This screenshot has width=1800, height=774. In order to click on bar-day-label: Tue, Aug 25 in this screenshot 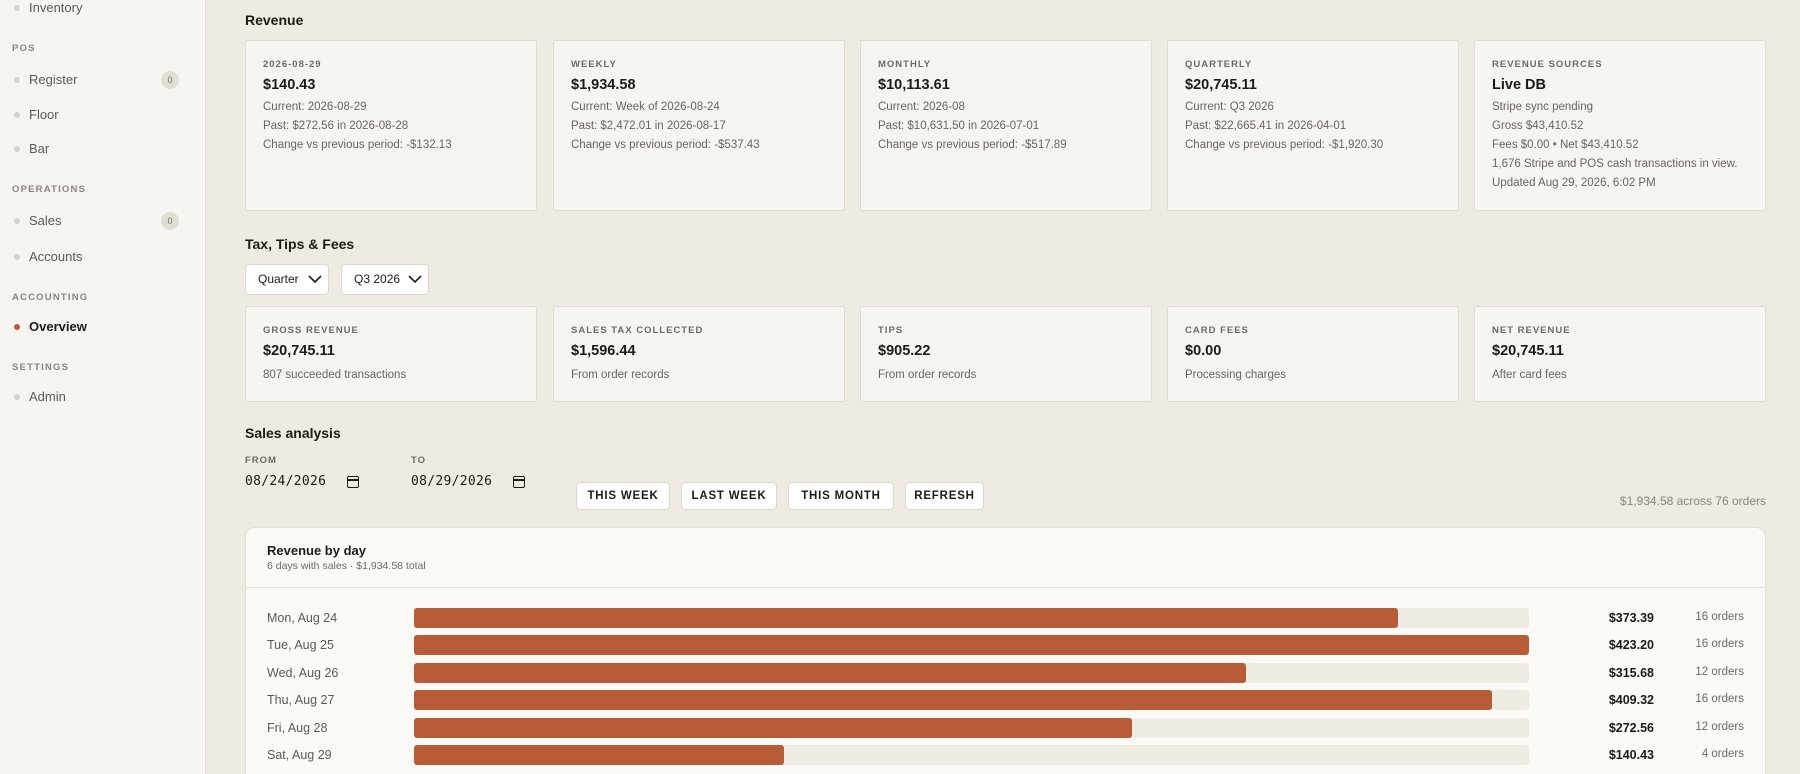, I will do `click(300, 645)`.